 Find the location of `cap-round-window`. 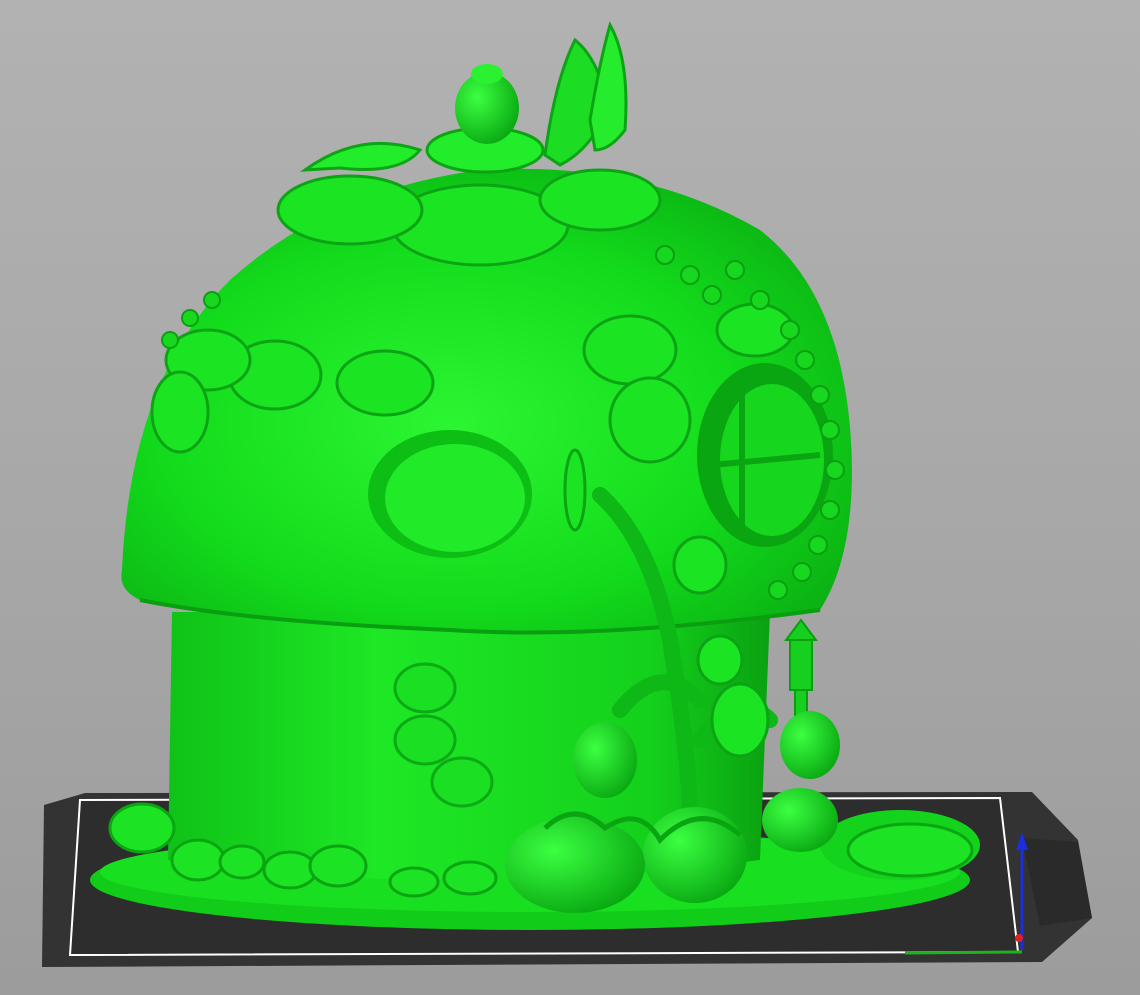

cap-round-window is located at coordinates (450, 494).